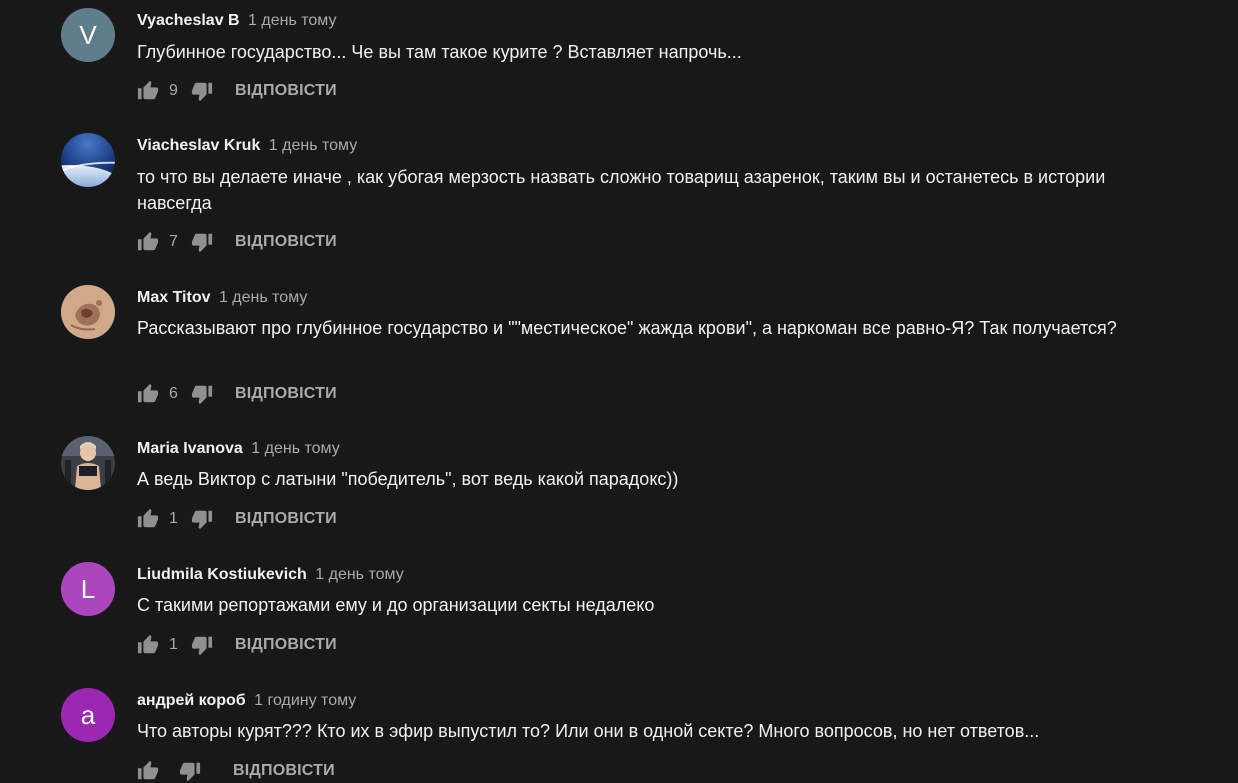 Image resolution: width=1238 pixels, height=783 pixels. Describe the element at coordinates (222, 574) in the screenshot. I see `author-name: Liudmila Kostiukevich` at that location.